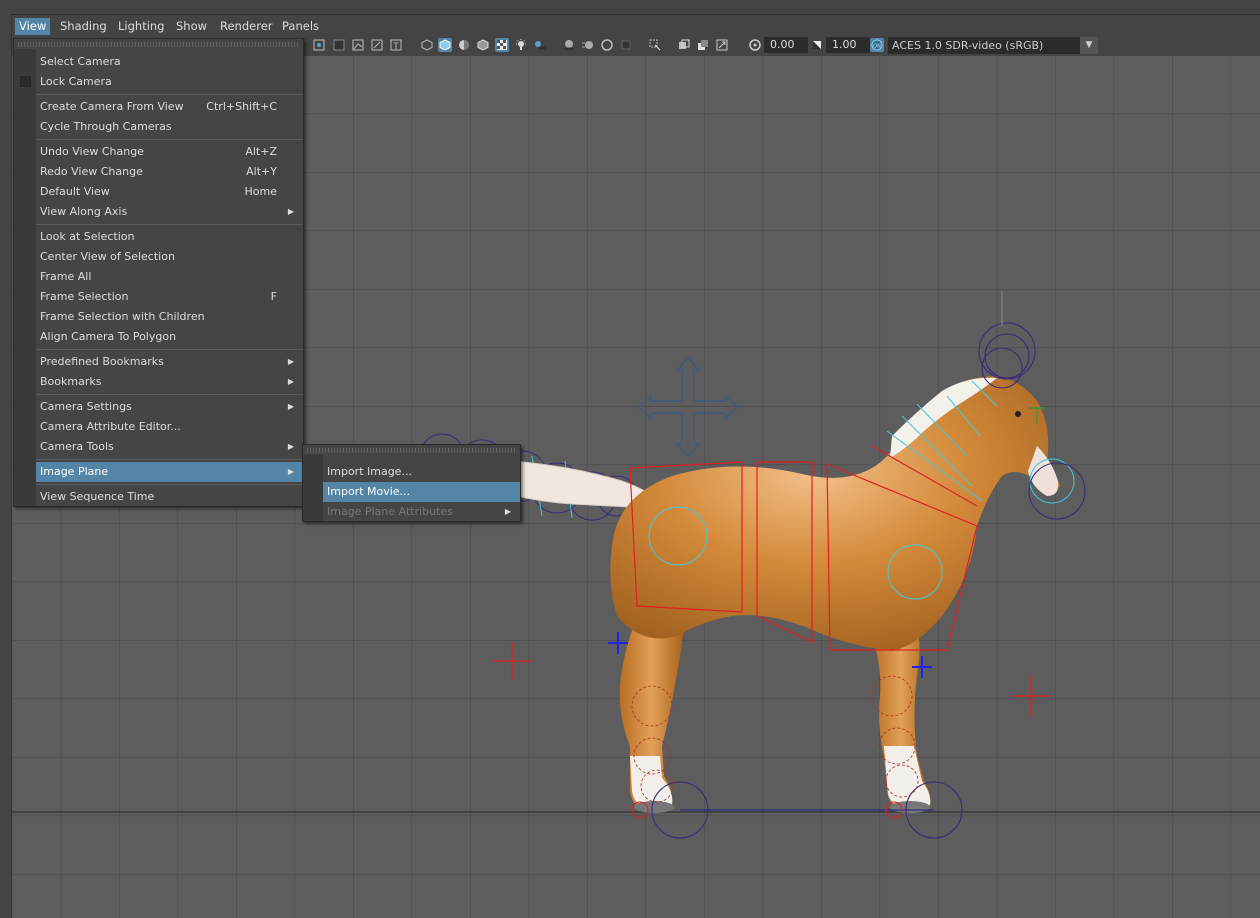 The height and width of the screenshot is (918, 1260). Describe the element at coordinates (722, 45) in the screenshot. I see `xray-components-icon` at that location.